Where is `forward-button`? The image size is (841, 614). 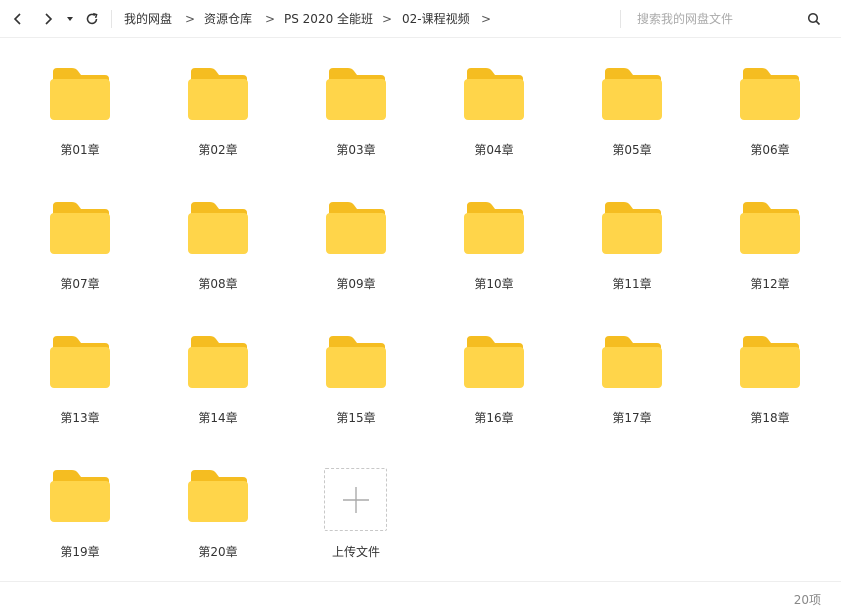
forward-button is located at coordinates (48, 19).